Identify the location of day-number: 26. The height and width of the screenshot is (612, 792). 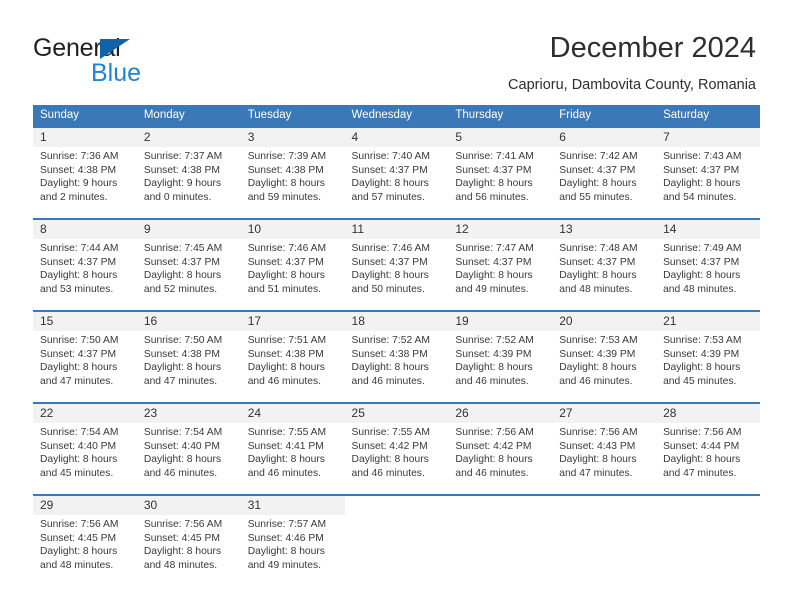
(500, 413).